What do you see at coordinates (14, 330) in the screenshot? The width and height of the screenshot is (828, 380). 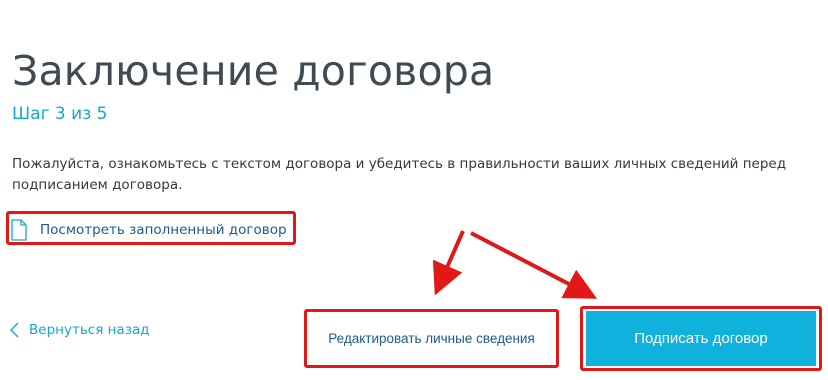 I see `chevron-left-icon` at bounding box center [14, 330].